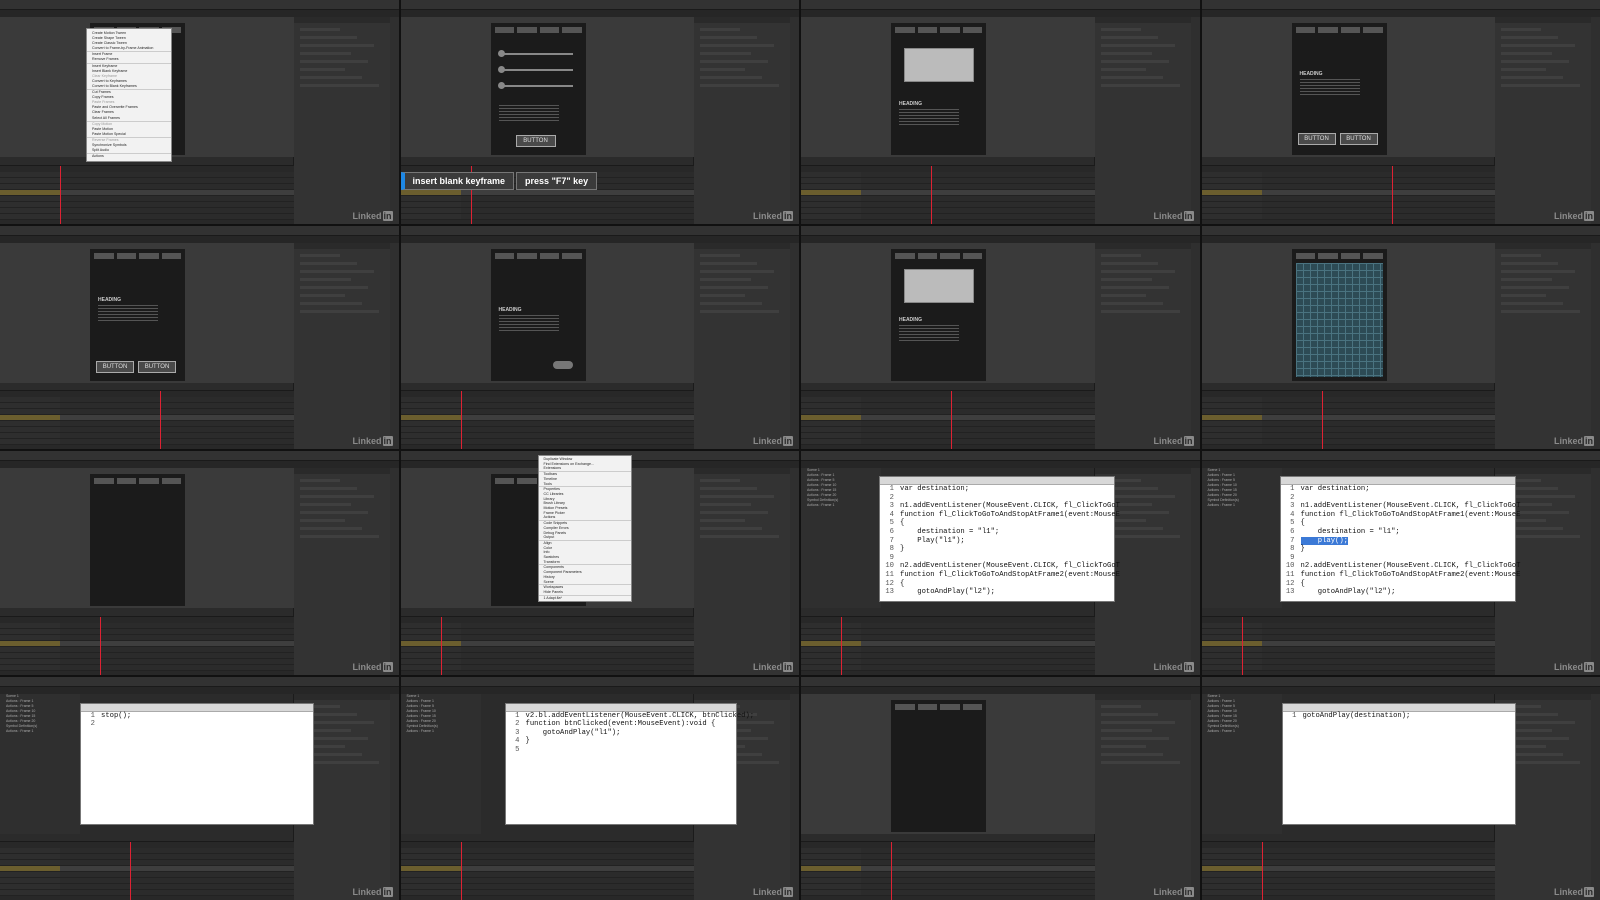  I want to click on context-menu-item: Actions, so click(129, 156).